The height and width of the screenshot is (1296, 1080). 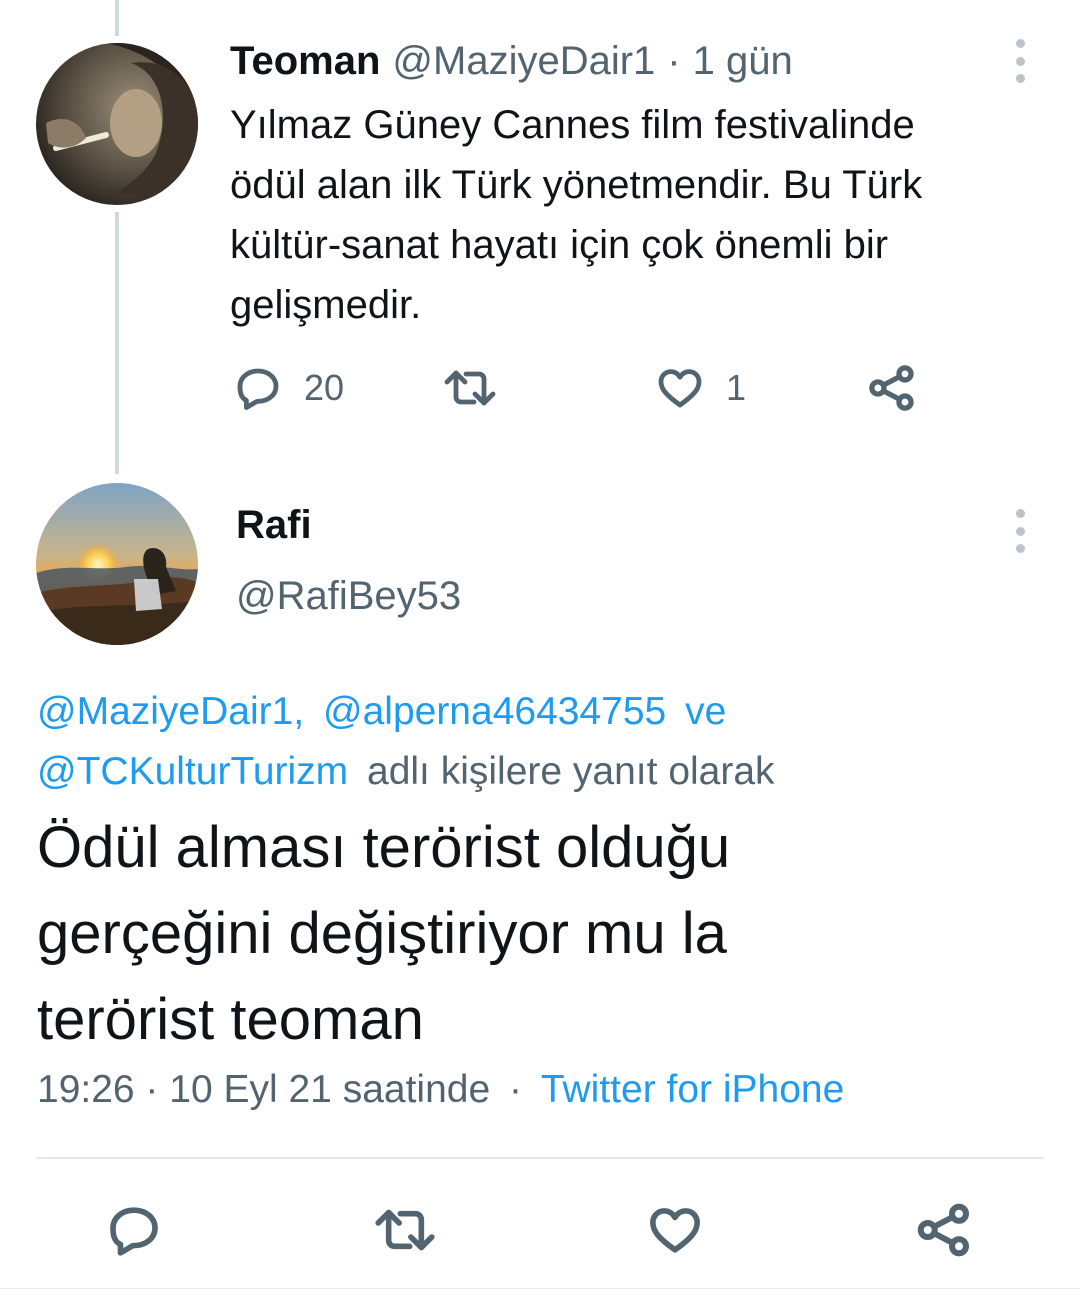 I want to click on parent-handle: @MaziyeDair1, so click(x=523, y=61).